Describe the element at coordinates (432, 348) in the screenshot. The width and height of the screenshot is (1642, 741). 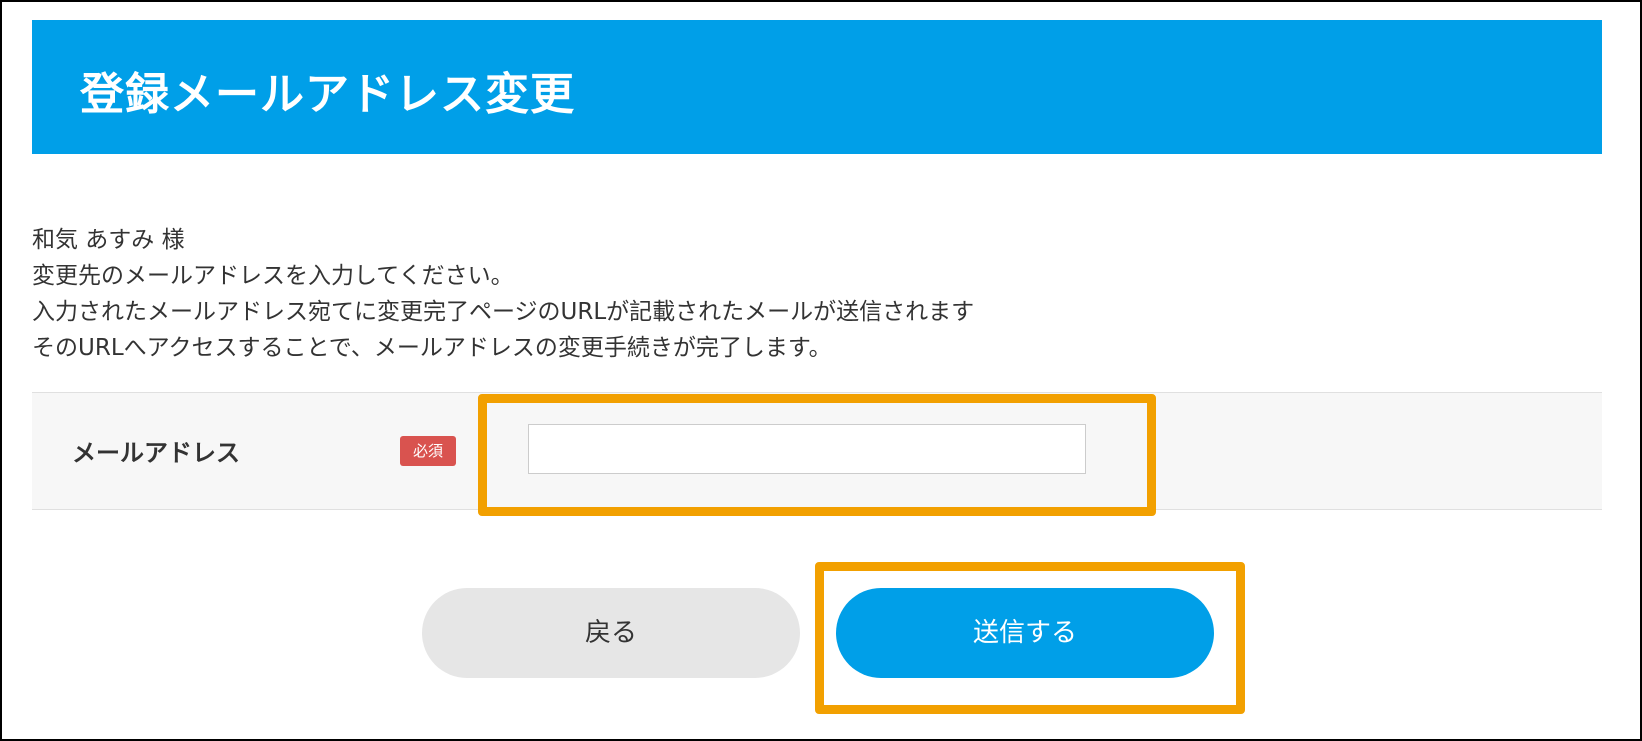
I see `instruction-line-3: そのURLへアクセスすることで、メールアドレスの変更手続きが完了します。` at that location.